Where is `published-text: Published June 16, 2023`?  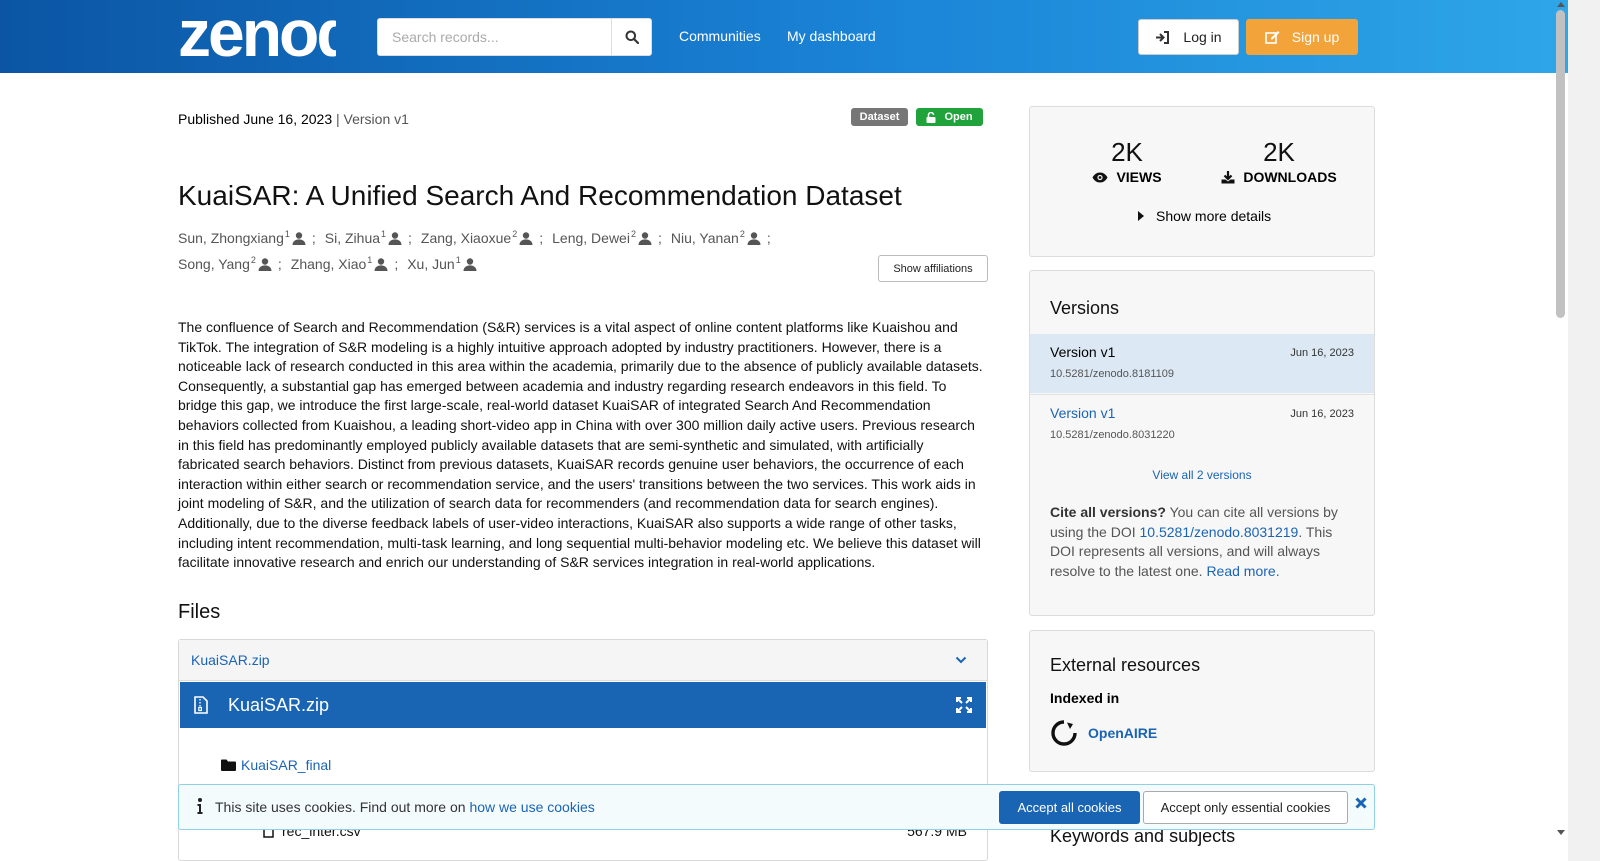
published-text: Published June 16, 2023 is located at coordinates (255, 119).